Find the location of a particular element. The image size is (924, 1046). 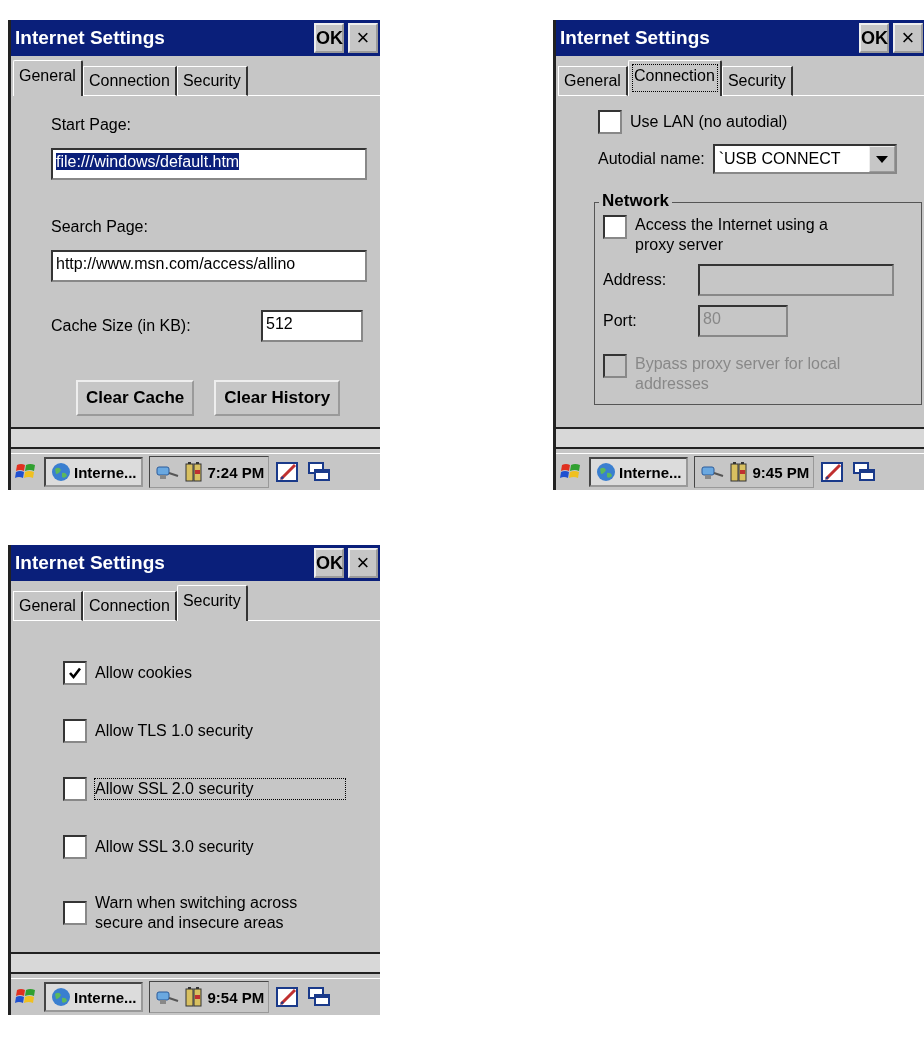

action-button: Clear Cache is located at coordinates (135, 398).